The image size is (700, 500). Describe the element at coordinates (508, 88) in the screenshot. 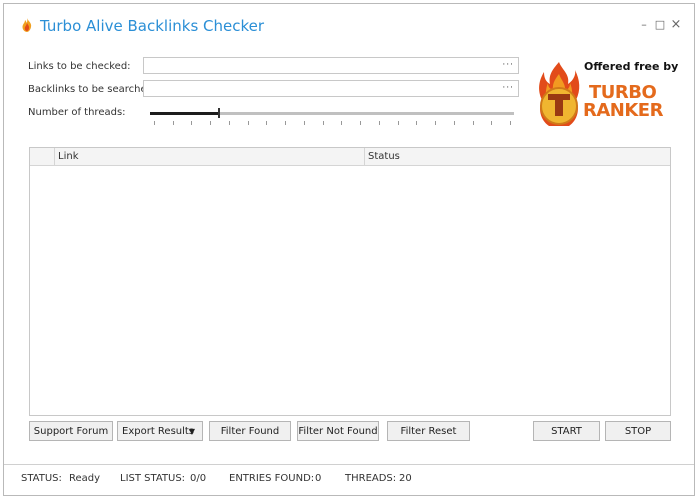

I see `backlinks-browse-button: ···` at that location.